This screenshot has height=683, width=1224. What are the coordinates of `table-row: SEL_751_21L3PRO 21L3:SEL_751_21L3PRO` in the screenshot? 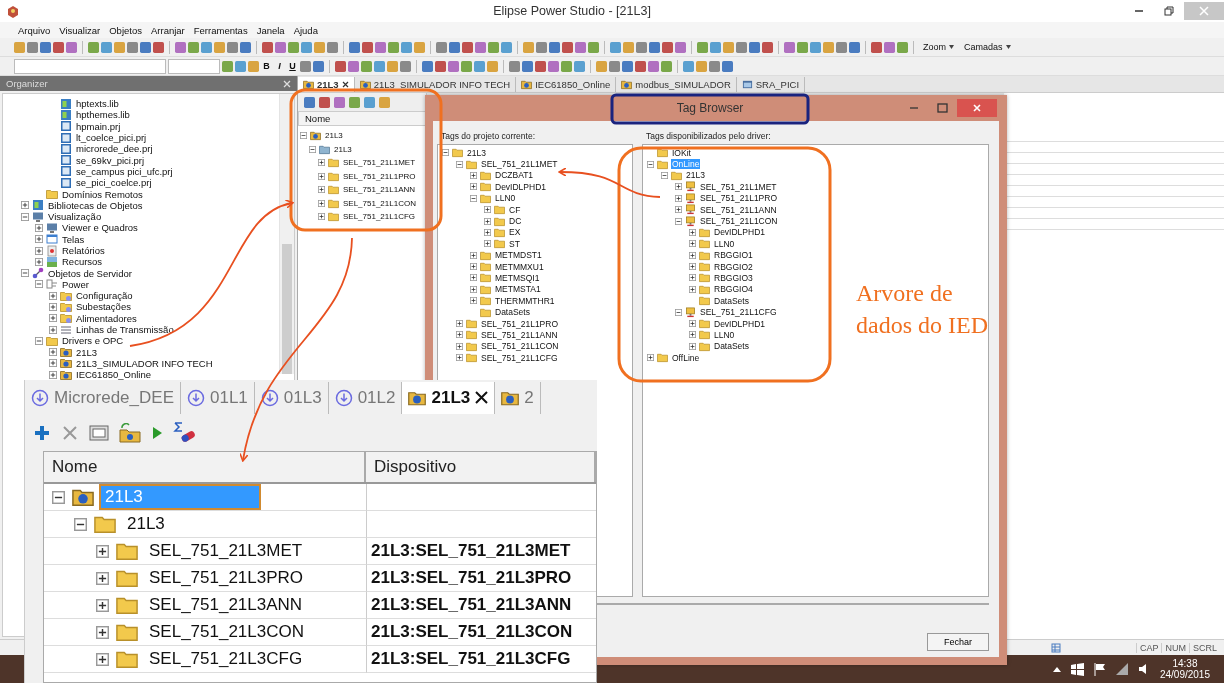 It's located at (320, 578).